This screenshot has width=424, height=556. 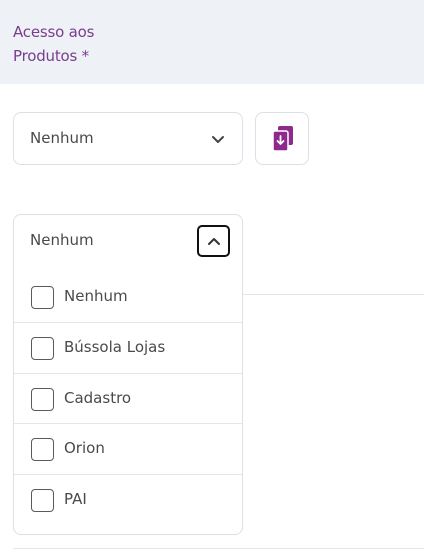 What do you see at coordinates (128, 242) in the screenshot?
I see `dropdown-header: Nenhum` at bounding box center [128, 242].